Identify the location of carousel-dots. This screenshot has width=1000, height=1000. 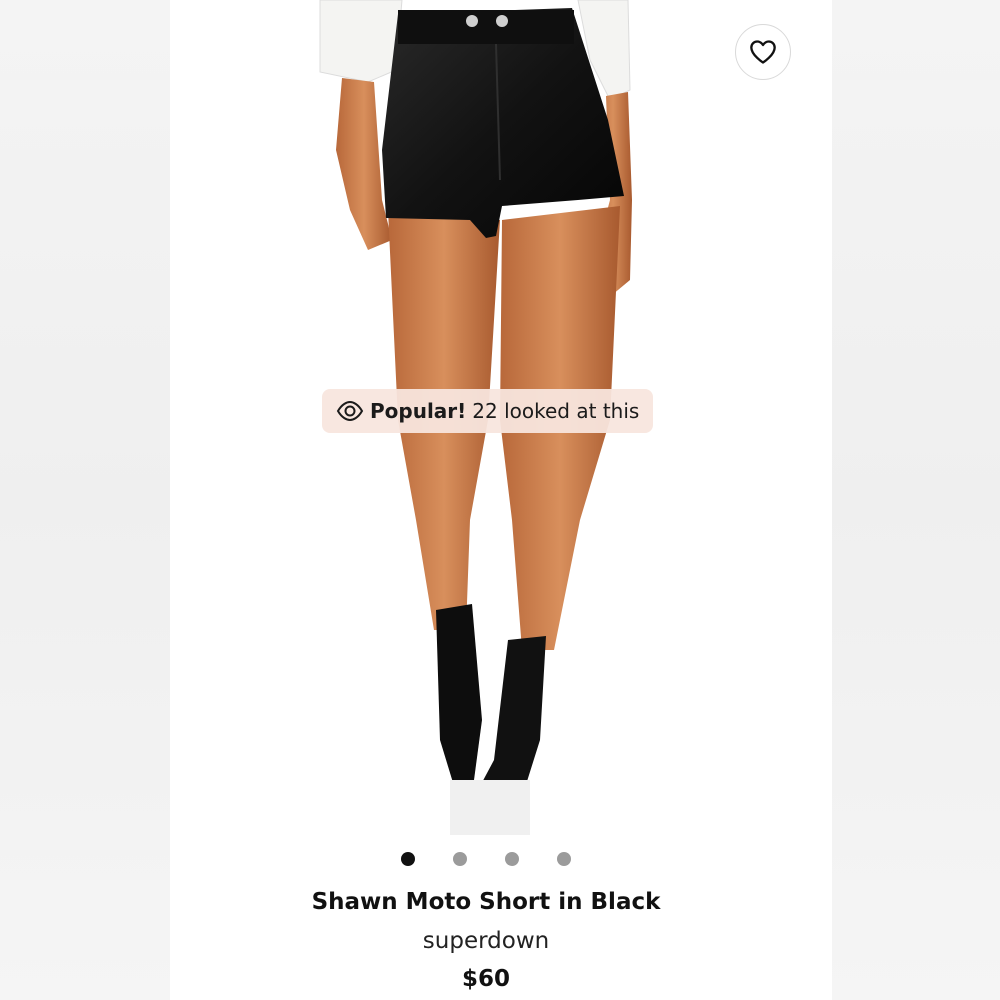
(486, 862).